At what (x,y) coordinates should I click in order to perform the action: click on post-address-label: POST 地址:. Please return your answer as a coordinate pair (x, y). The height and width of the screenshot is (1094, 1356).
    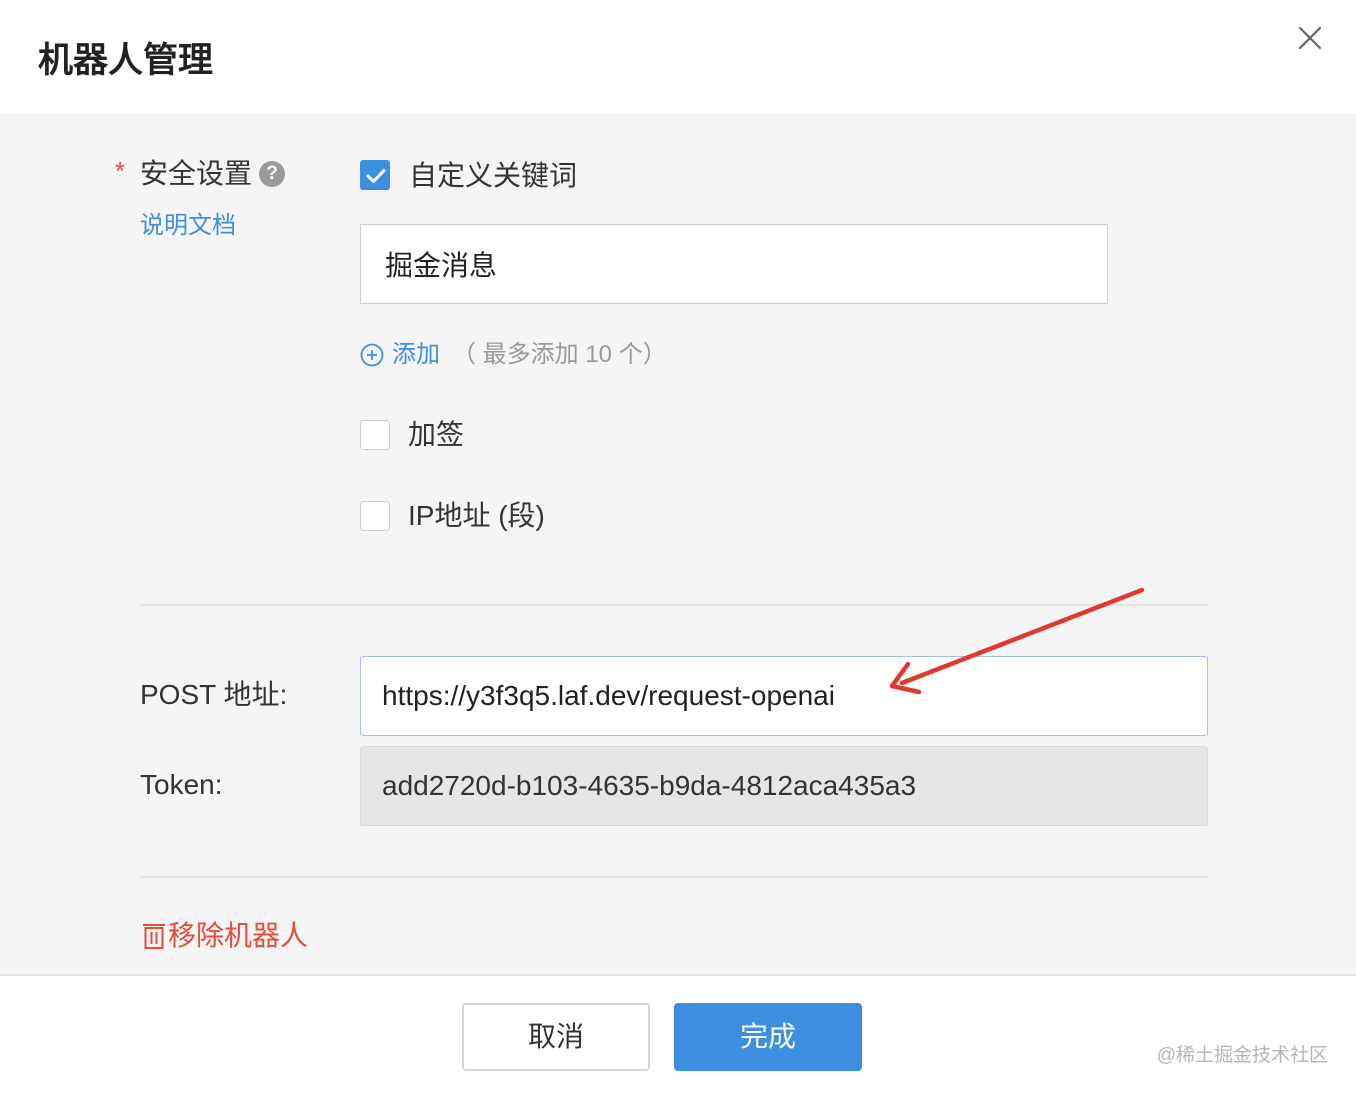
    Looking at the image, I should click on (214, 694).